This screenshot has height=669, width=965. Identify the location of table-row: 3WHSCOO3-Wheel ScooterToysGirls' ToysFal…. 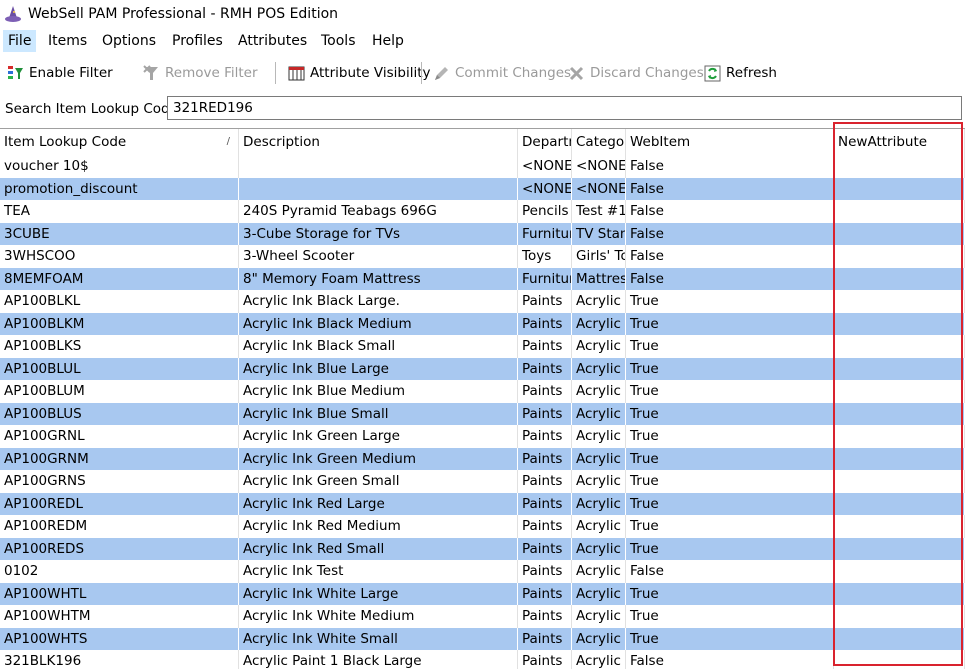
(482, 256).